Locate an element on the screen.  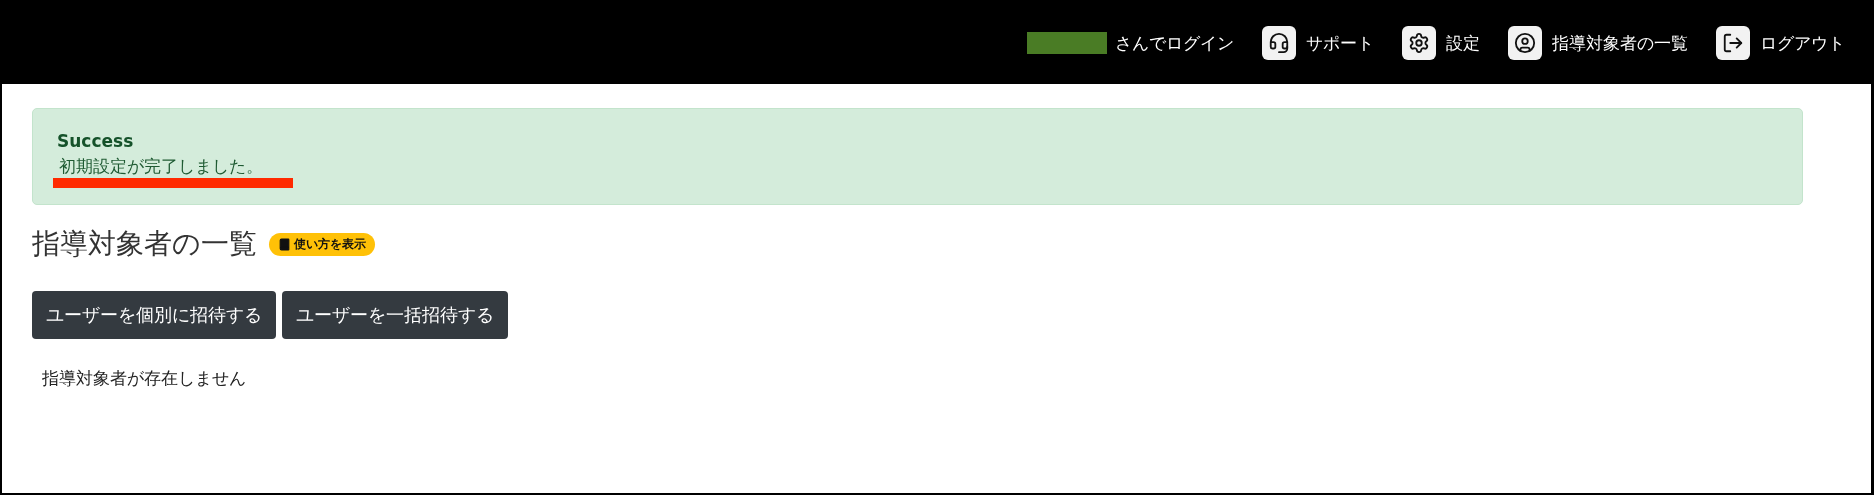
nav-link: サポート is located at coordinates (1318, 43).